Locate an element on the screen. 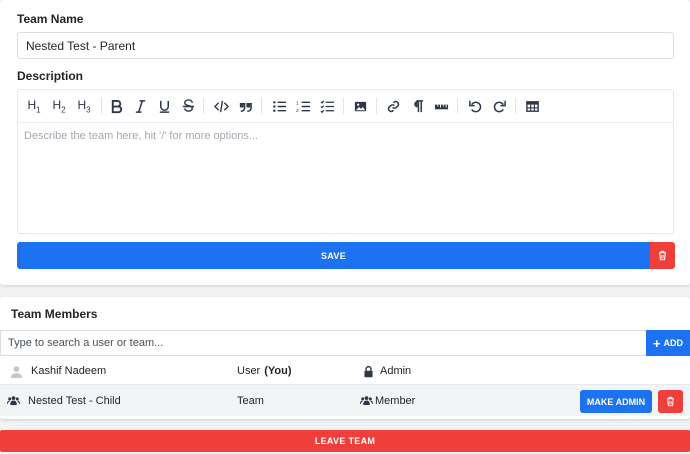  quote-icon is located at coordinates (245, 106).